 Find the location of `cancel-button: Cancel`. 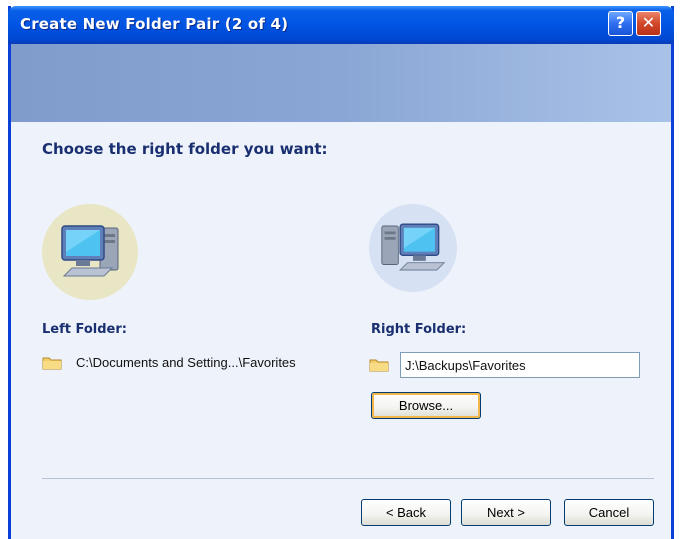

cancel-button: Cancel is located at coordinates (609, 512).